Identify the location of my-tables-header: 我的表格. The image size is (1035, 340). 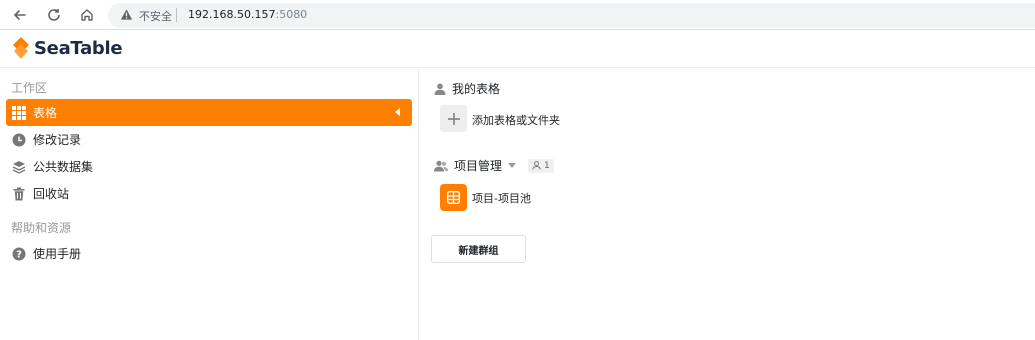
(467, 88).